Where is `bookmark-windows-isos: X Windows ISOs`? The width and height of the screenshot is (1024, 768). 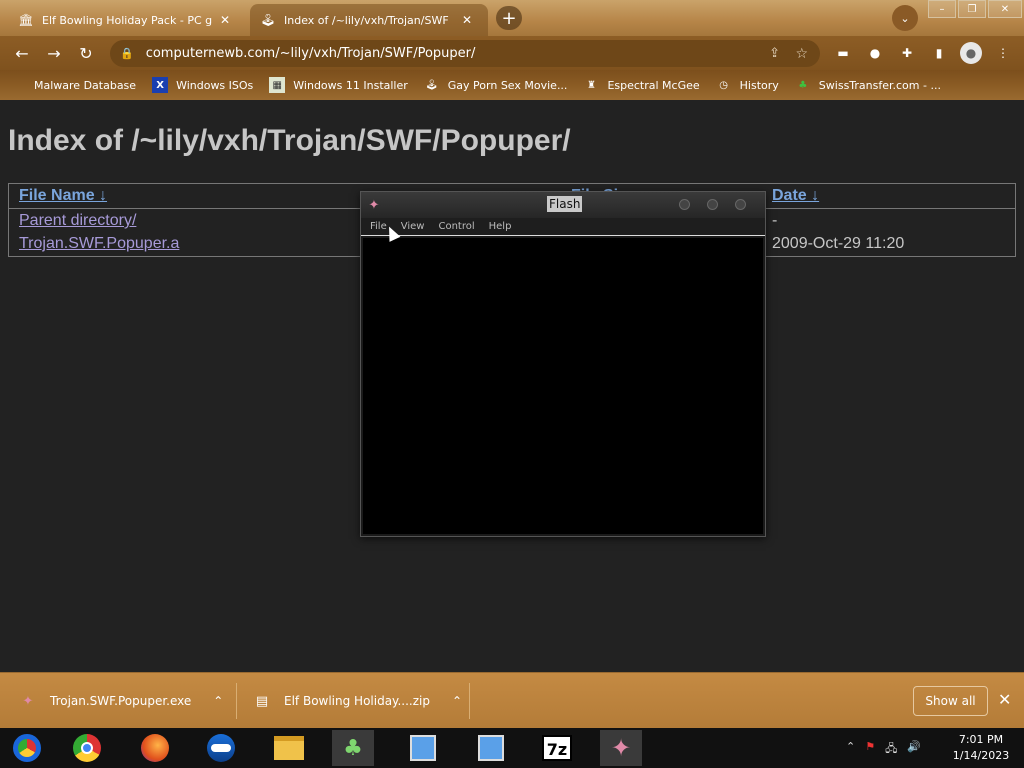 bookmark-windows-isos: X Windows ISOs is located at coordinates (202, 85).